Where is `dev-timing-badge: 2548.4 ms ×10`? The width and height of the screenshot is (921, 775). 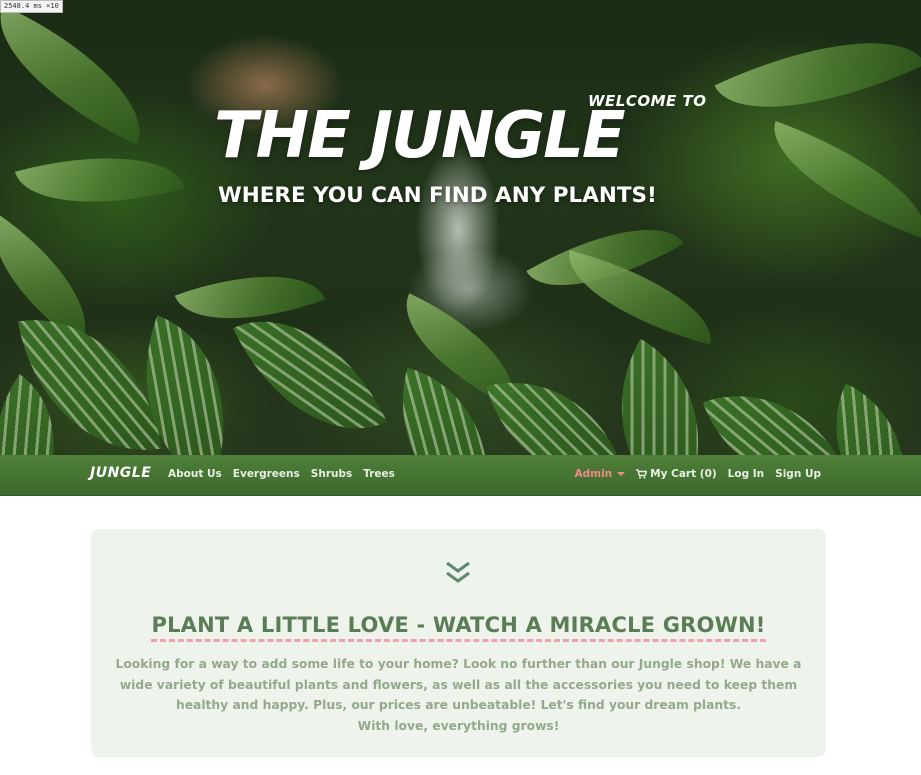 dev-timing-badge: 2548.4 ms ×10 is located at coordinates (31, 6).